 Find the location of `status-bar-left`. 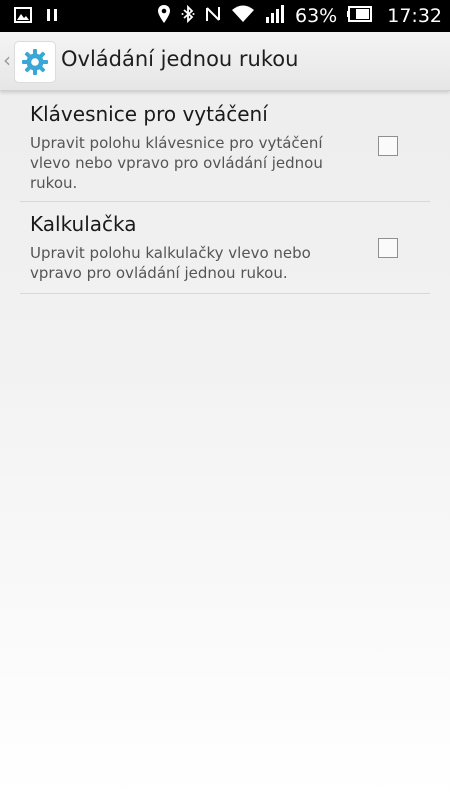

status-bar-left is located at coordinates (36, 17).